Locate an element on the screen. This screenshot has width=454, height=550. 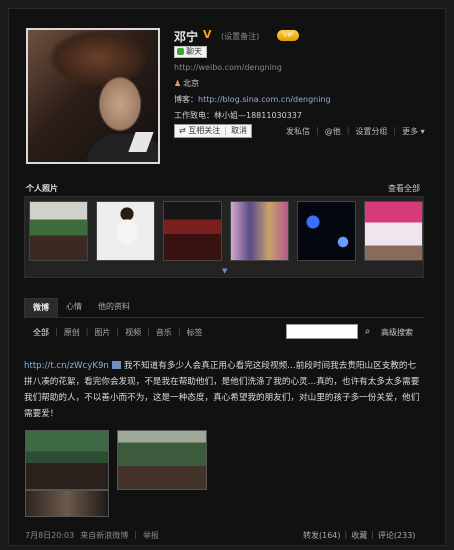
weibo-url: http://weibo.com/dengning is located at coordinates (228, 67).